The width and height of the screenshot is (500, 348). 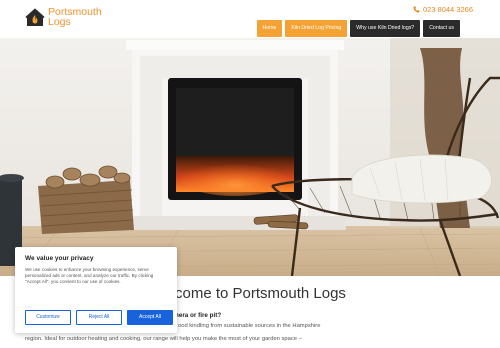 I want to click on phone-link: 023 8044 3266, so click(x=443, y=9).